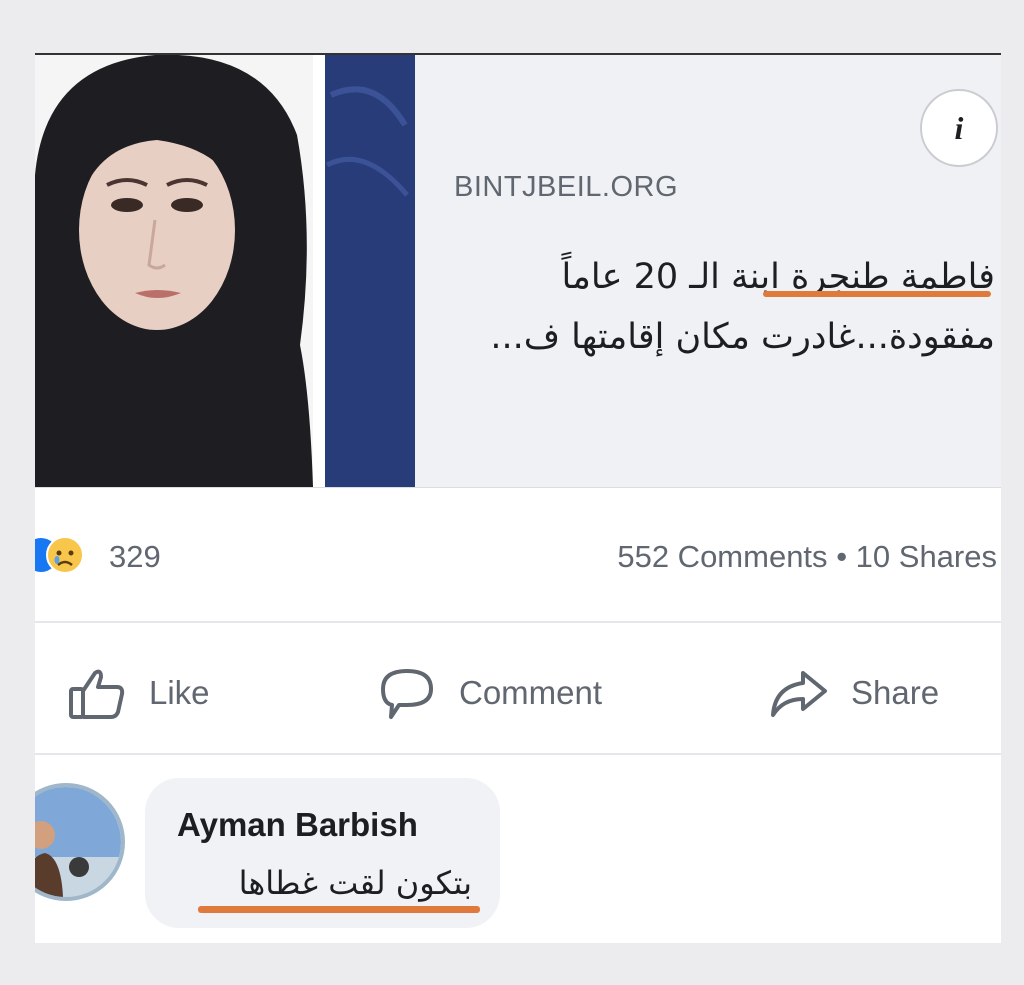  I want to click on reaction-icons, so click(61, 555).